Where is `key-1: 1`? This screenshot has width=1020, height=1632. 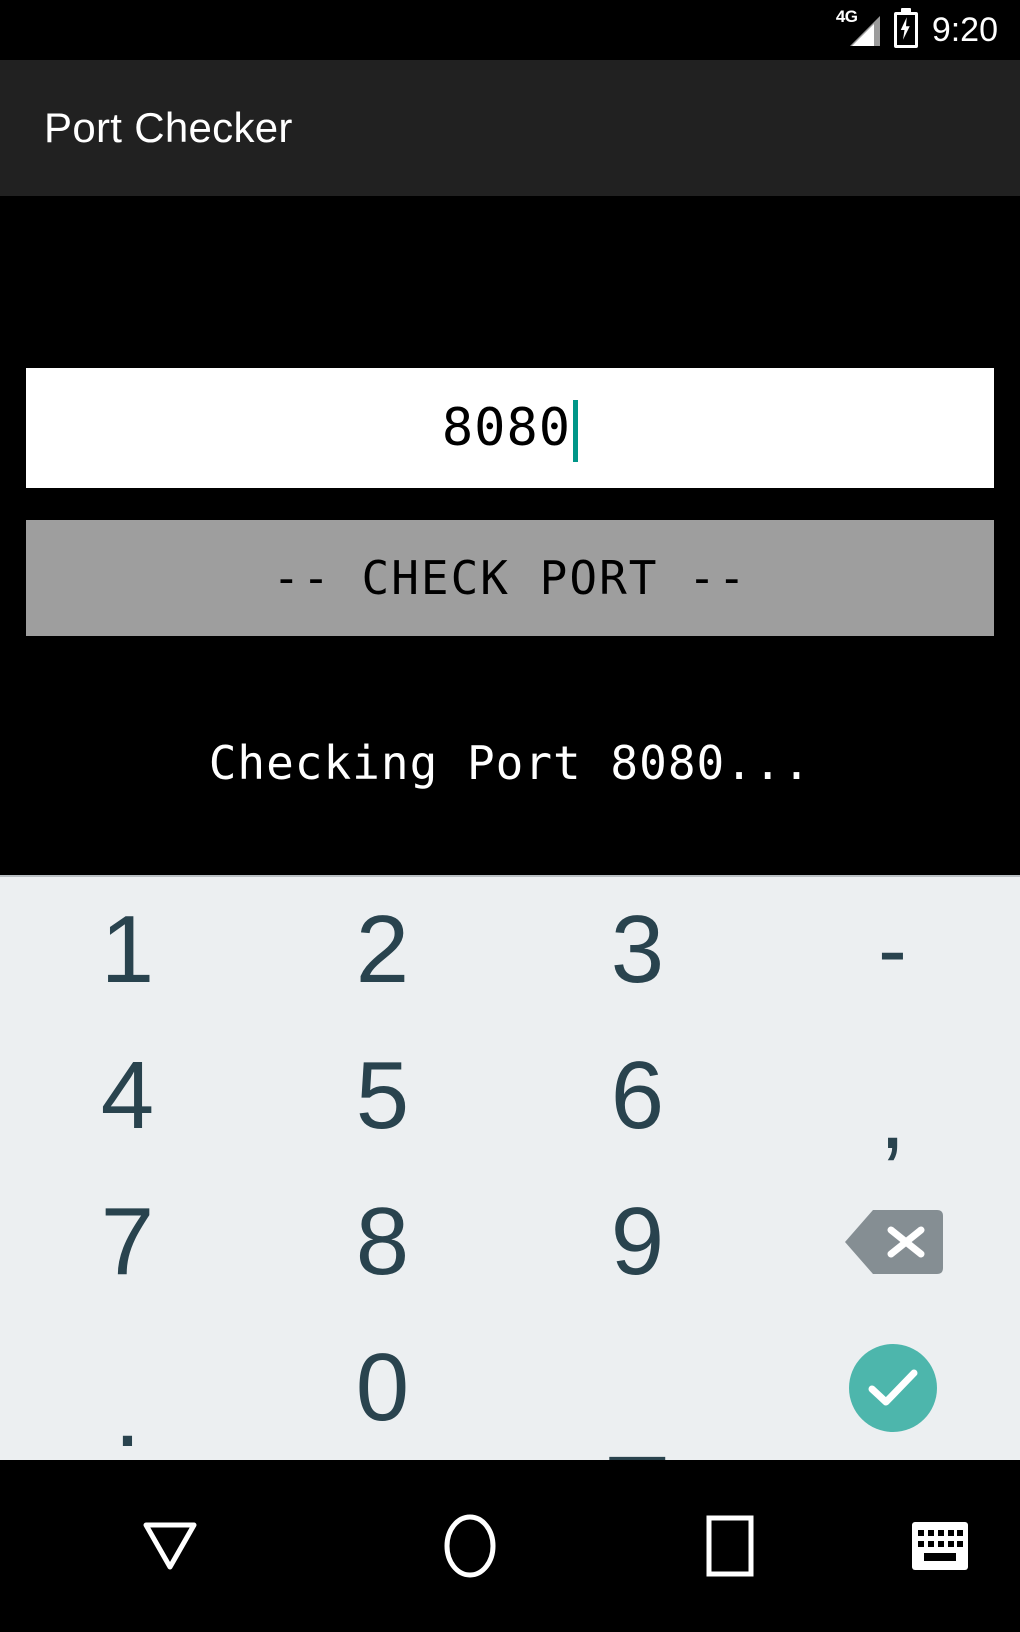
key-1: 1 is located at coordinates (127, 950).